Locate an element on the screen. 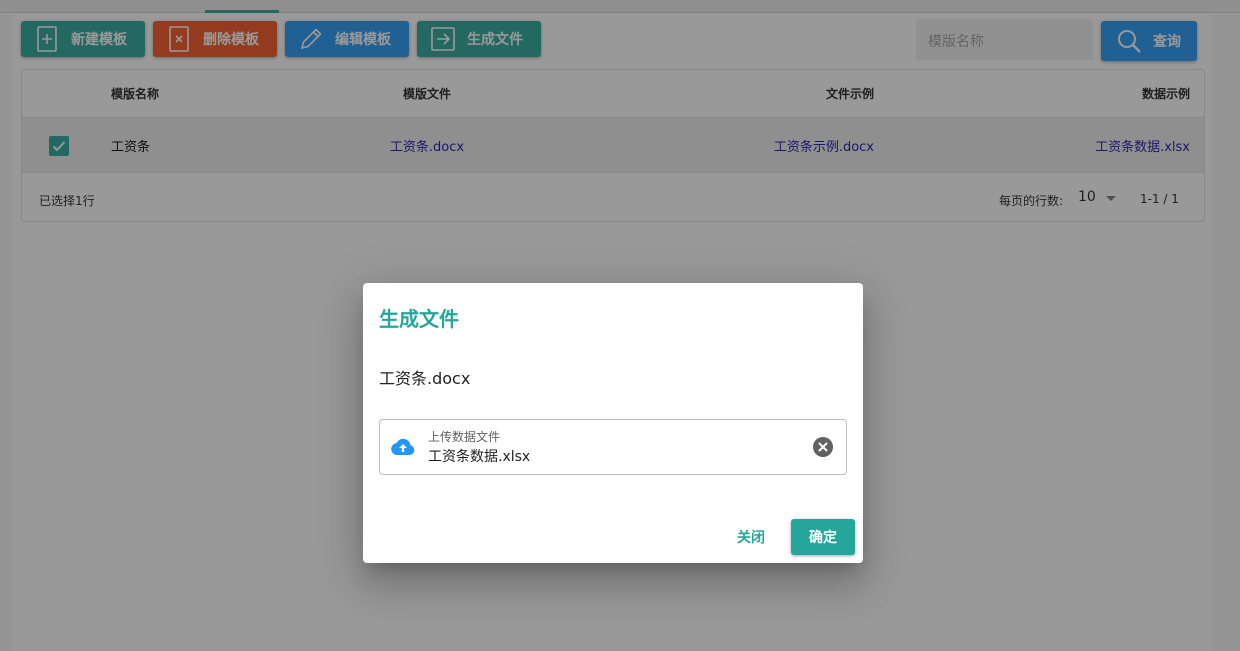  upload-field-label: 上传数据文件 is located at coordinates (464, 437).